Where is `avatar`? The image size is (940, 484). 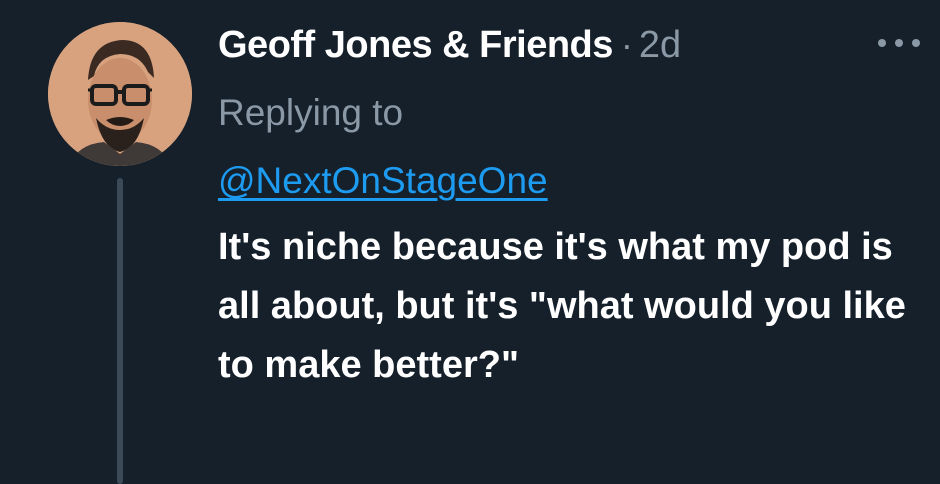 avatar is located at coordinates (120, 94).